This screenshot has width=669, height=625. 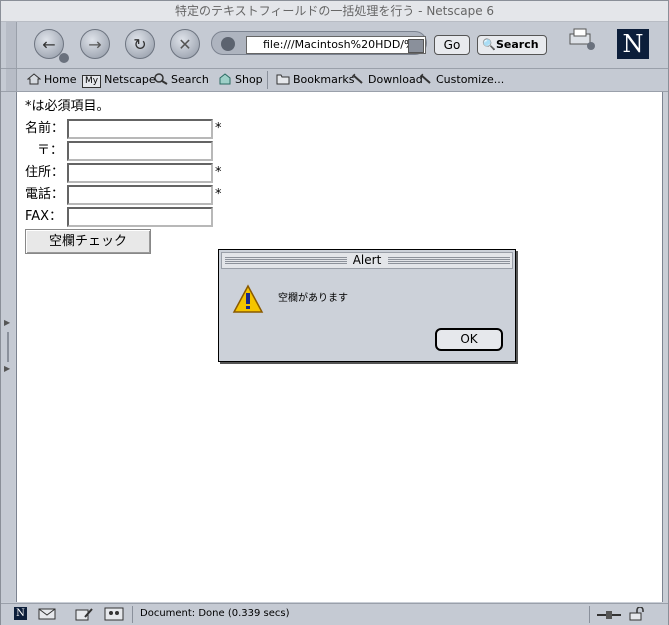 I want to click on warning-icon, so click(x=248, y=300).